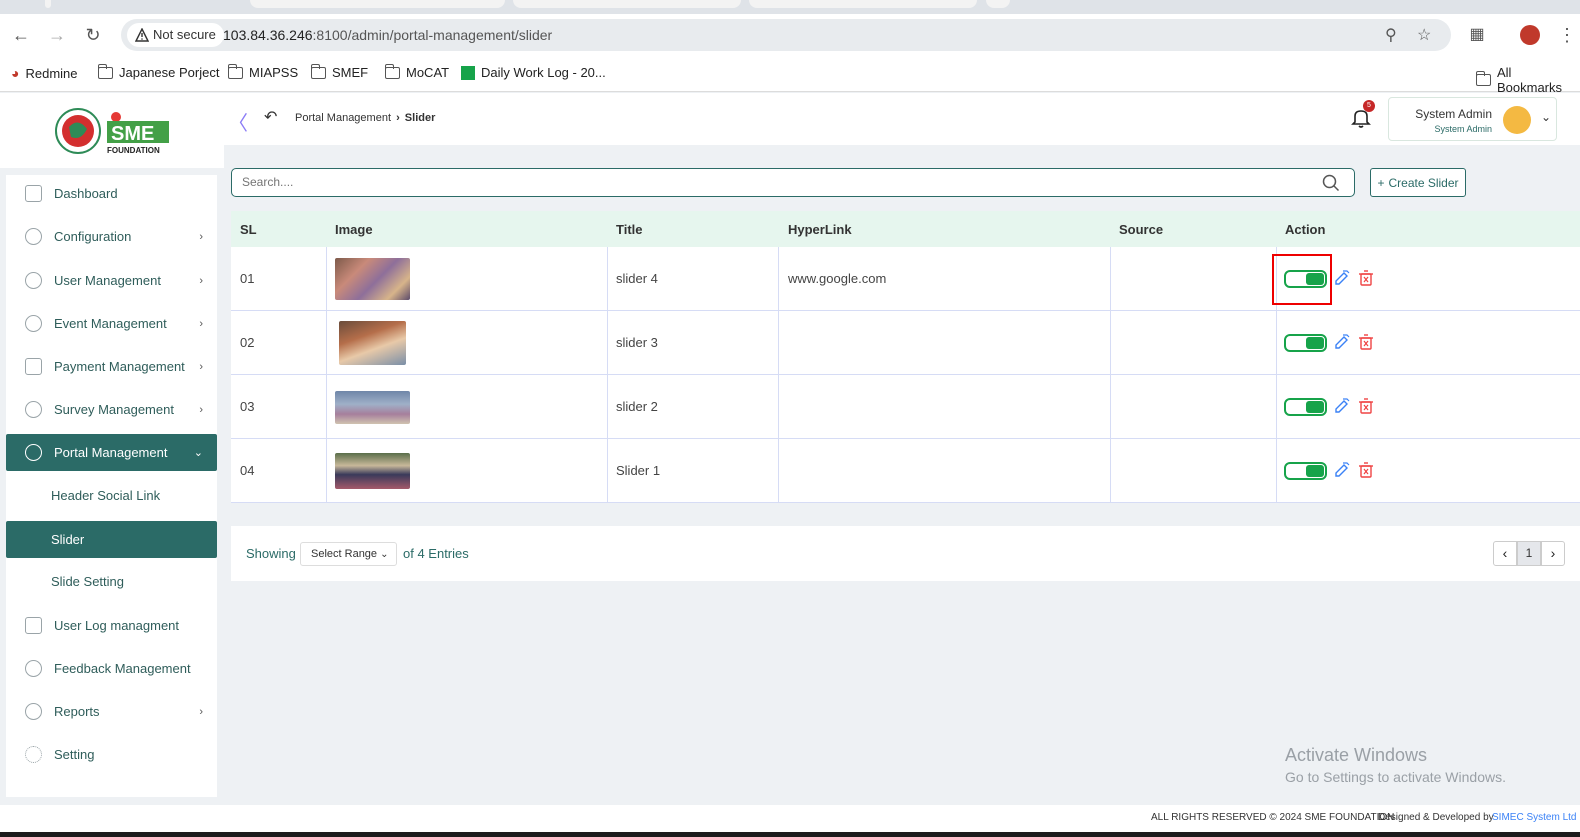 Image resolution: width=1580 pixels, height=837 pixels. I want to click on range-select: Select Range ⌄, so click(348, 554).